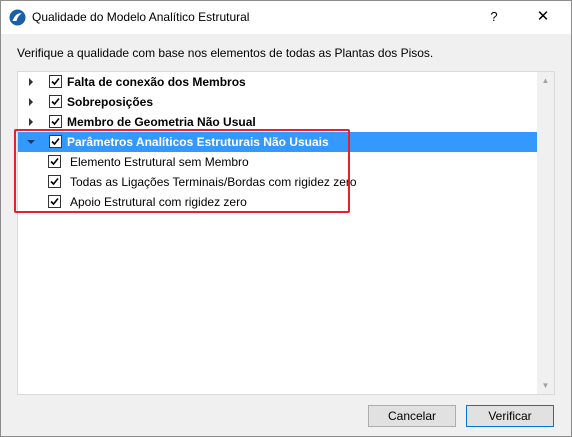  Describe the element at coordinates (545, 80) in the screenshot. I see `scroll-up-arrow-icon: ▲` at that location.